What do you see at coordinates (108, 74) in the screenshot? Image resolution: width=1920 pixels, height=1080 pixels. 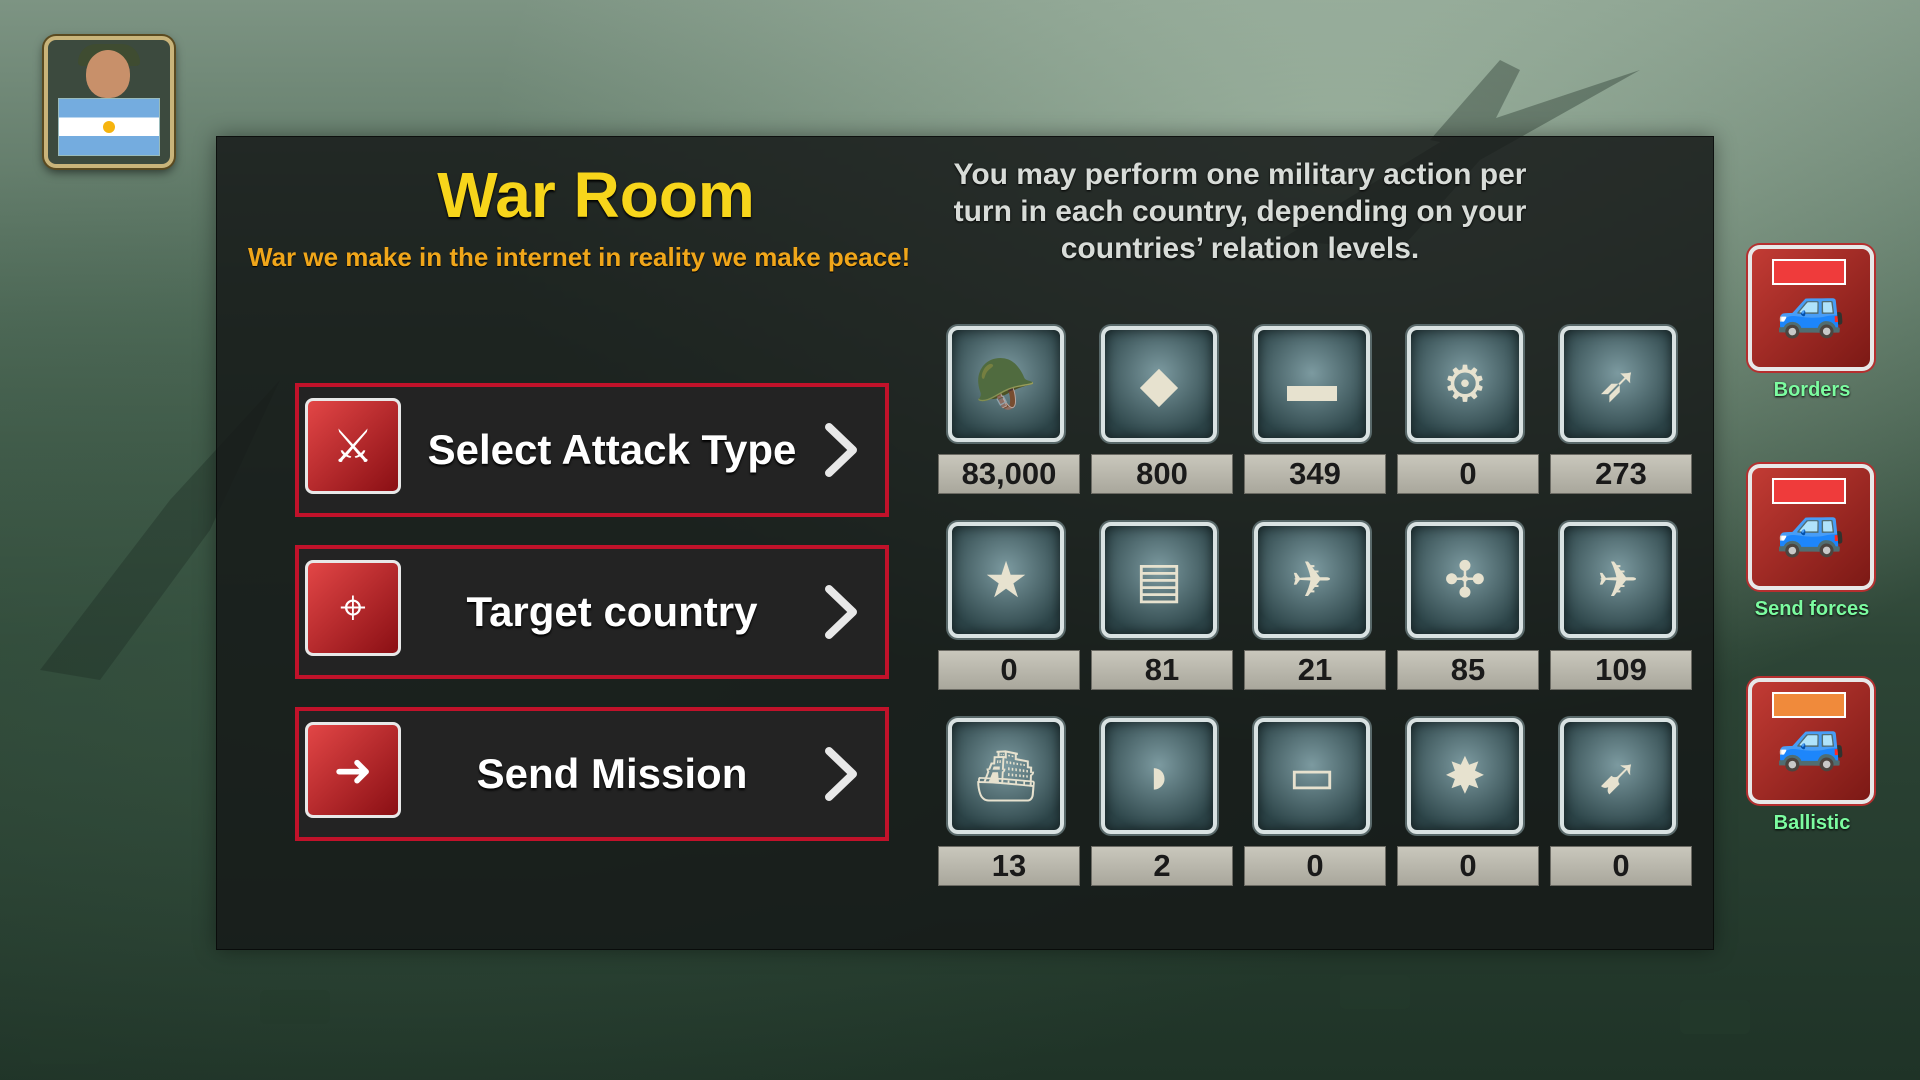 I see `general-portrait-icon` at bounding box center [108, 74].